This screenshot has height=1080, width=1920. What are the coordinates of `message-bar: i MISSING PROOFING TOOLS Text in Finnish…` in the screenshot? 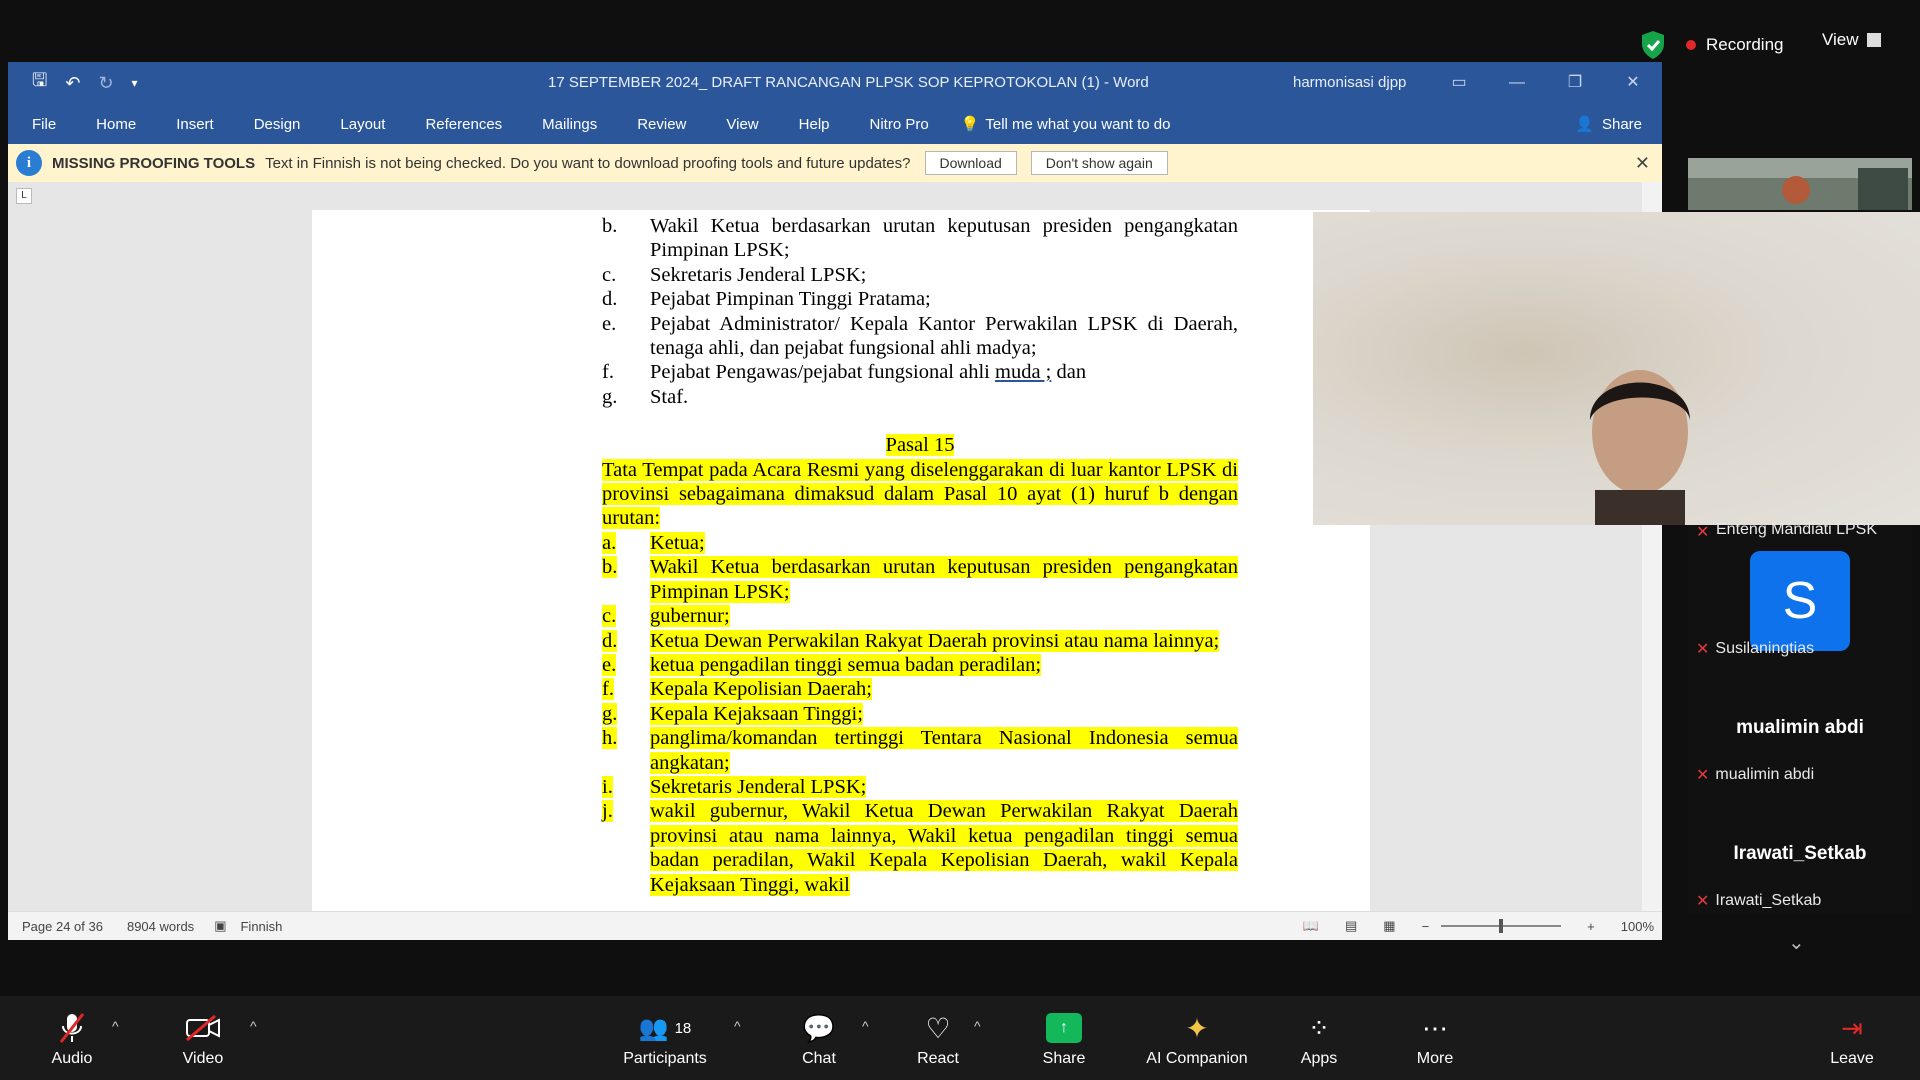 It's located at (835, 163).